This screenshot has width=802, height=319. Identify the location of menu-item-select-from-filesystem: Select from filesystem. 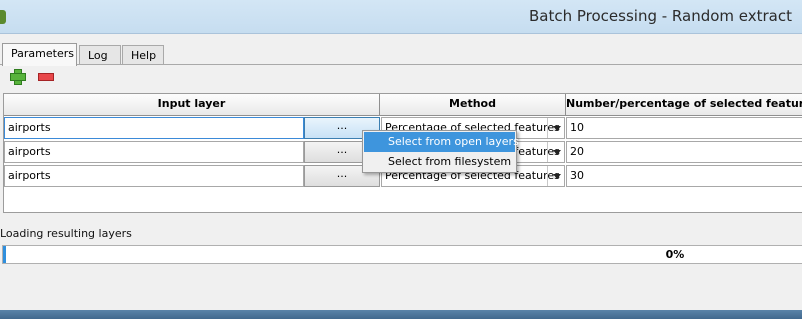
(439, 162).